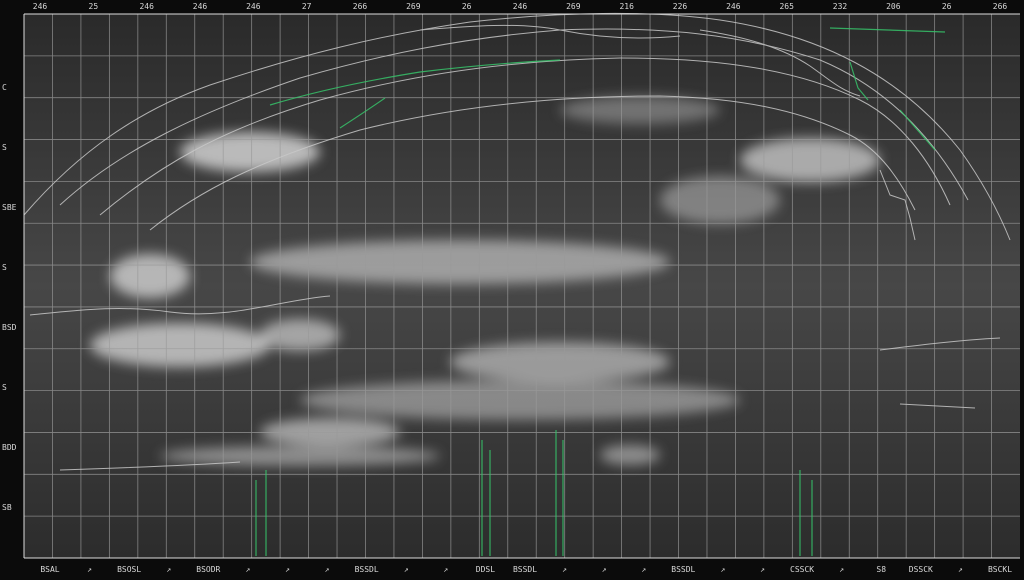 The width and height of the screenshot is (1024, 580). I want to click on left-tick-label: SBE, so click(9, 207).